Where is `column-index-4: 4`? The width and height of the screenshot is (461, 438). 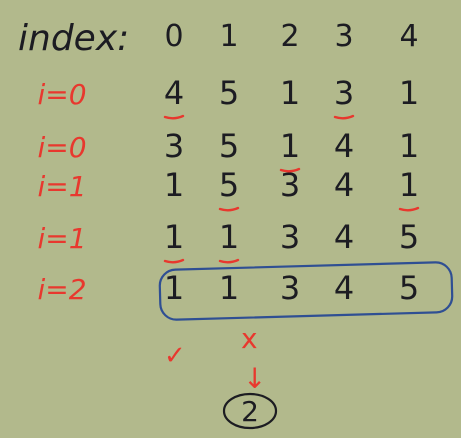
column-index-4: 4 is located at coordinates (408, 36).